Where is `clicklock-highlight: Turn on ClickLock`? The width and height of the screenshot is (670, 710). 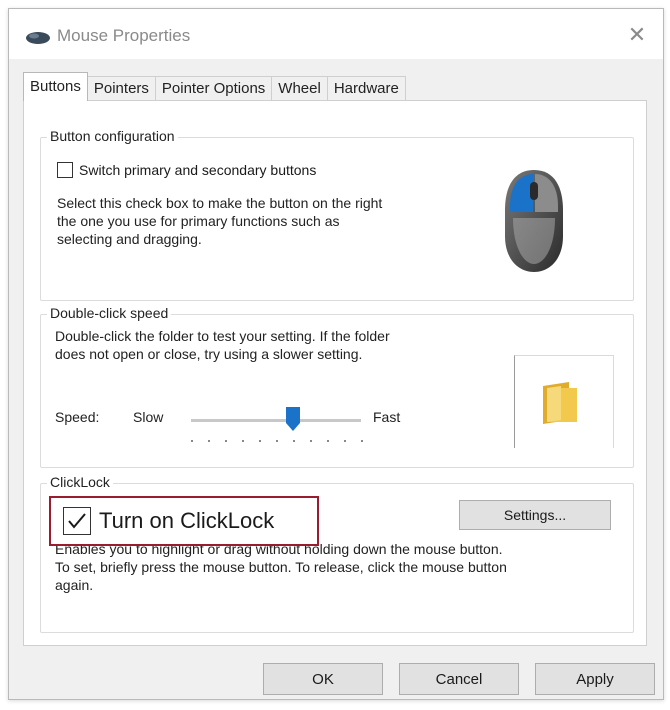
clicklock-highlight: Turn on ClickLock is located at coordinates (184, 521).